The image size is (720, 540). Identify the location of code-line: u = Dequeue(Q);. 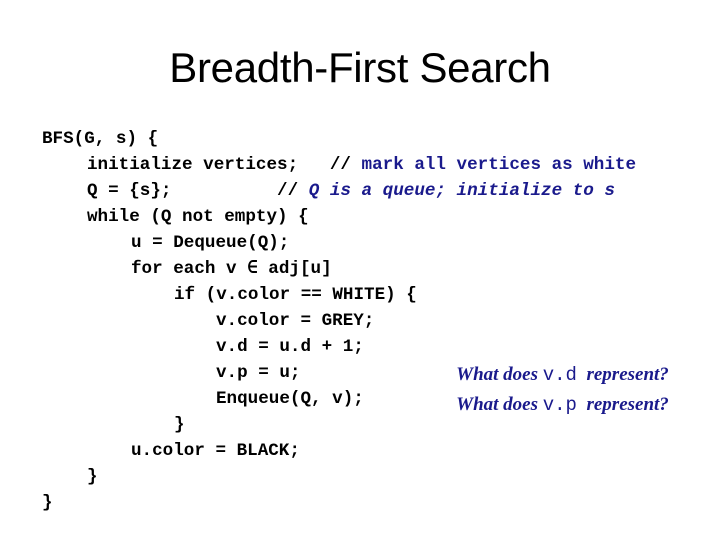
(210, 243).